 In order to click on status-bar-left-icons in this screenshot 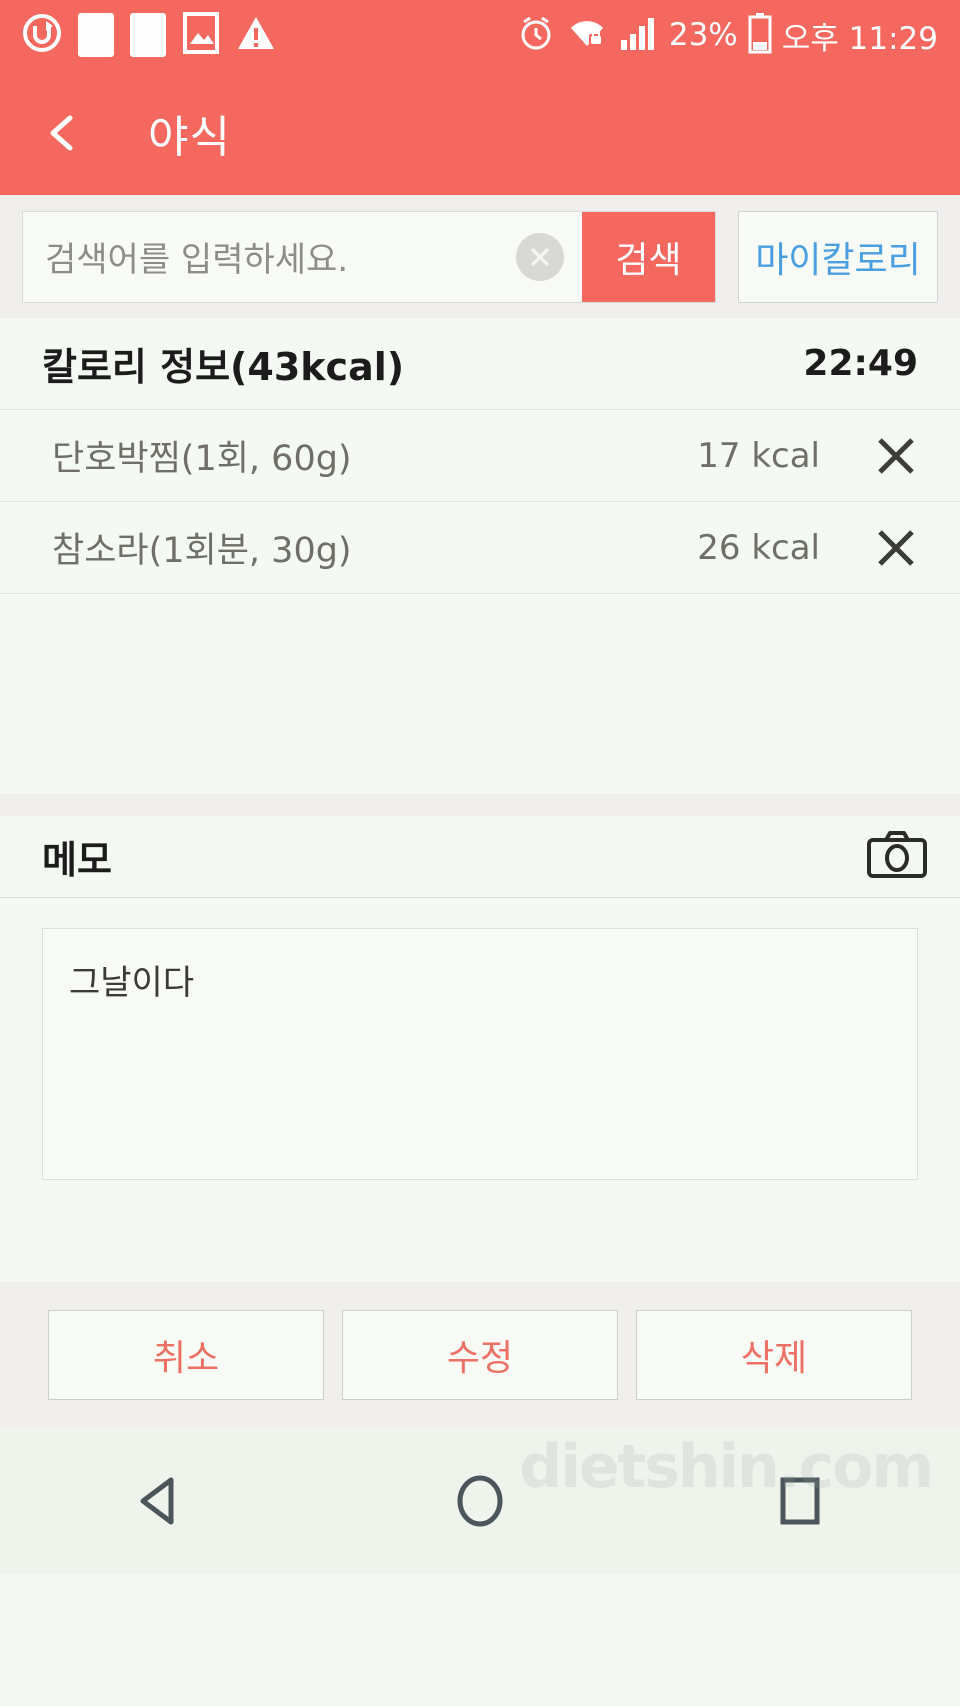, I will do `click(149, 35)`.